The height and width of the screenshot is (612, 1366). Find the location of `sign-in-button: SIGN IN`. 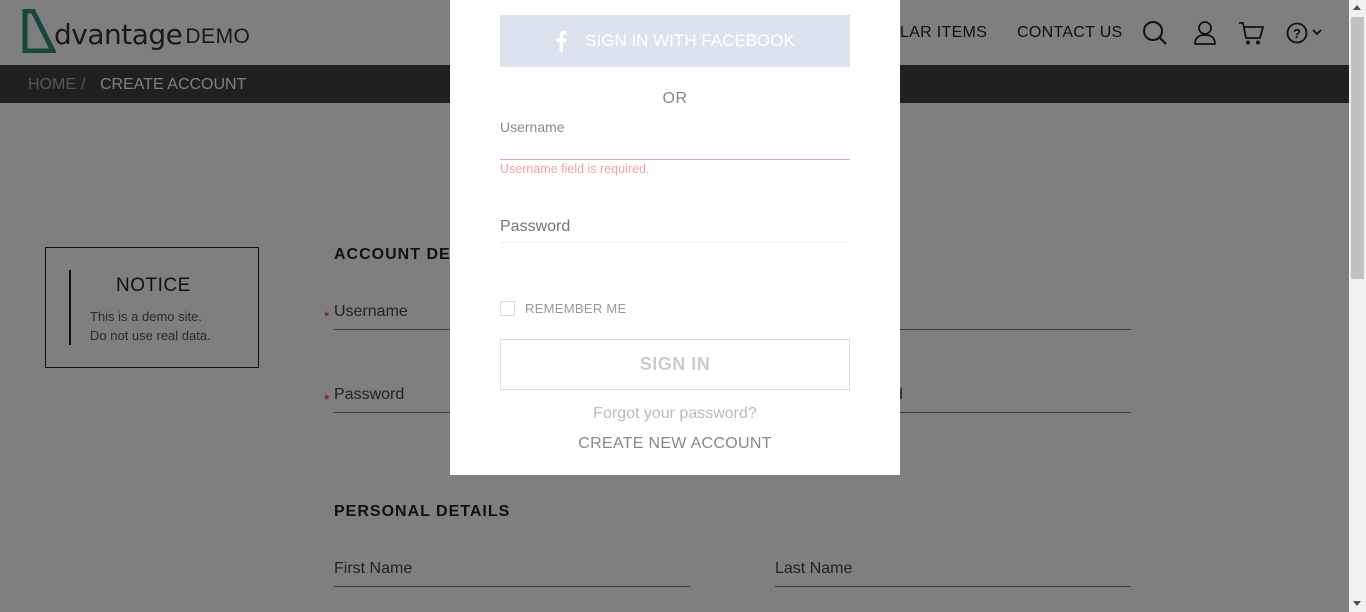

sign-in-button: SIGN IN is located at coordinates (675, 364).